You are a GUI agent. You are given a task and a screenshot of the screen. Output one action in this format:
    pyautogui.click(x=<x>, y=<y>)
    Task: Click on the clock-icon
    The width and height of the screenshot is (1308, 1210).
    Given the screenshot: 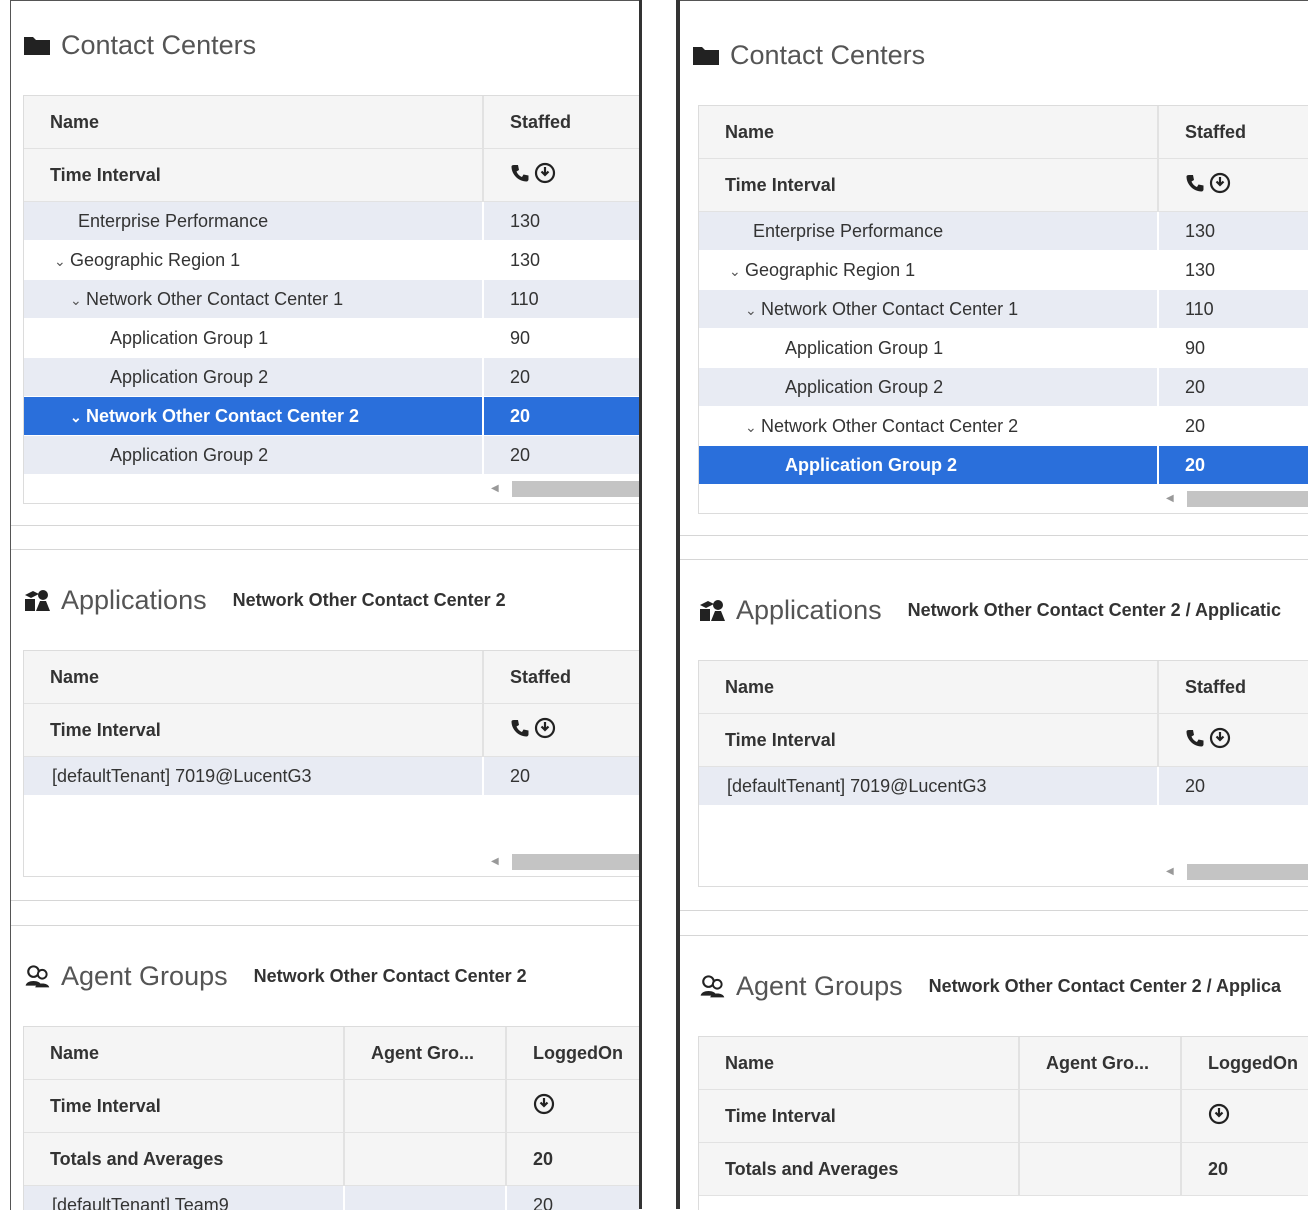 What is the action you would take?
    pyautogui.click(x=544, y=1104)
    